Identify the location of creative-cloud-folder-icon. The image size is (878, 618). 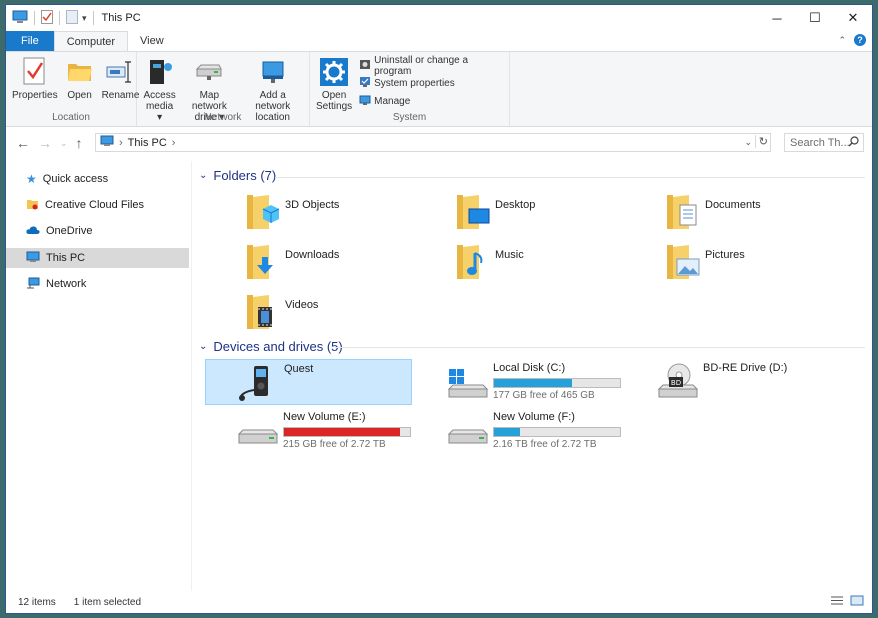
(32, 205).